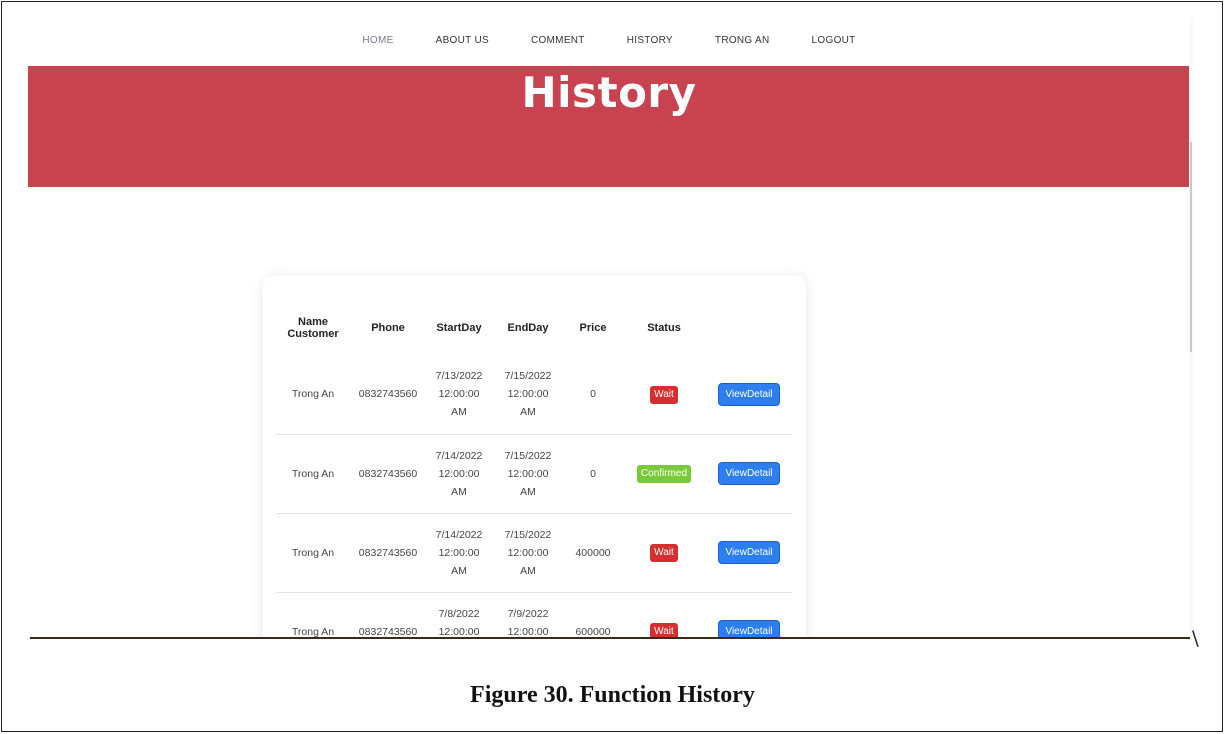 The image size is (1225, 734). I want to click on cell-startday: 7/8/202212:00:00AM, so click(459, 614).